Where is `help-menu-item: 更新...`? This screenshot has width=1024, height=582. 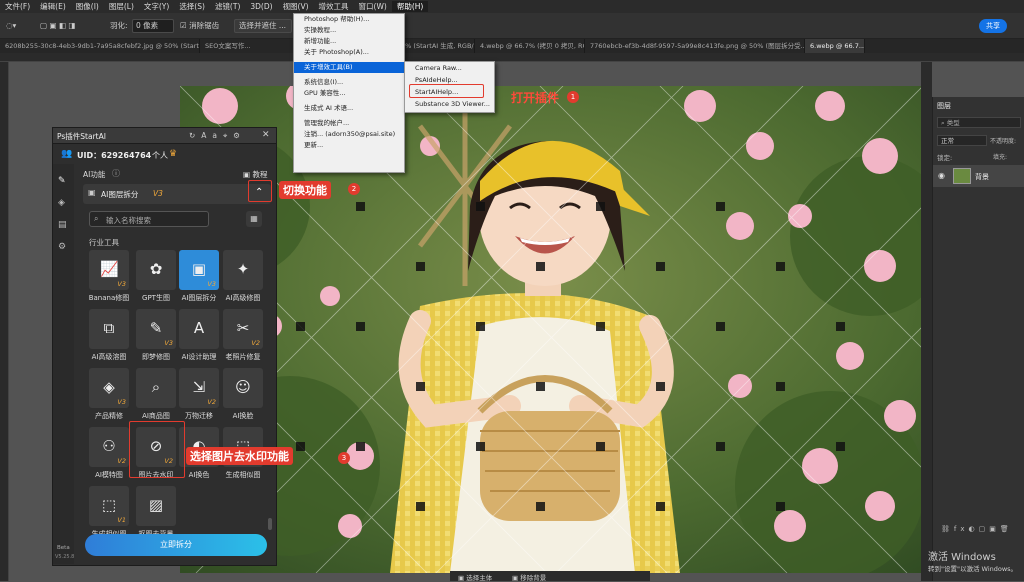
help-menu-item: 更新... is located at coordinates (349, 145).